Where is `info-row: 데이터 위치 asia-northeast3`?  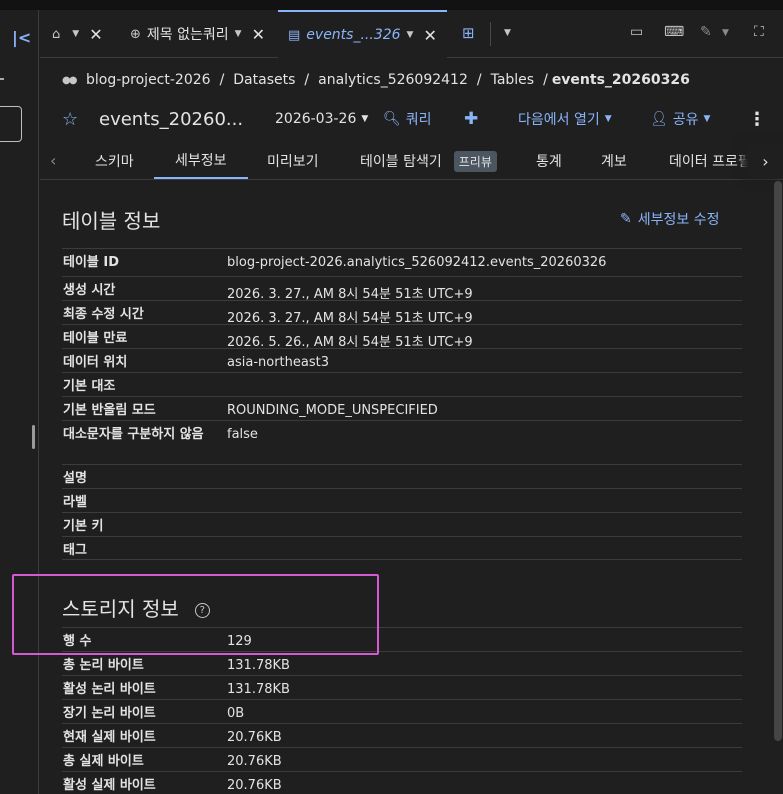 info-row: 데이터 위치 asia-northeast3 is located at coordinates (402, 360).